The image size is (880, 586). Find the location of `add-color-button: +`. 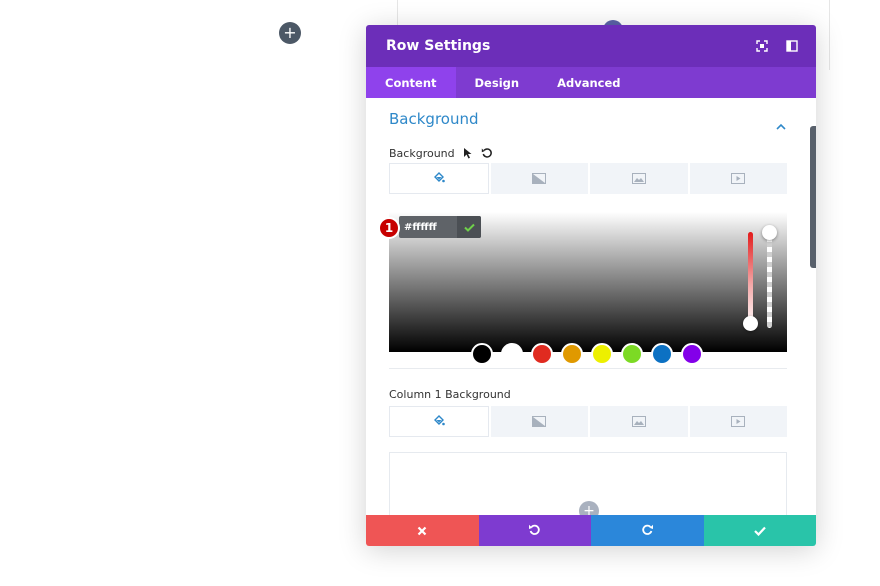

add-color-button: + is located at coordinates (589, 508).